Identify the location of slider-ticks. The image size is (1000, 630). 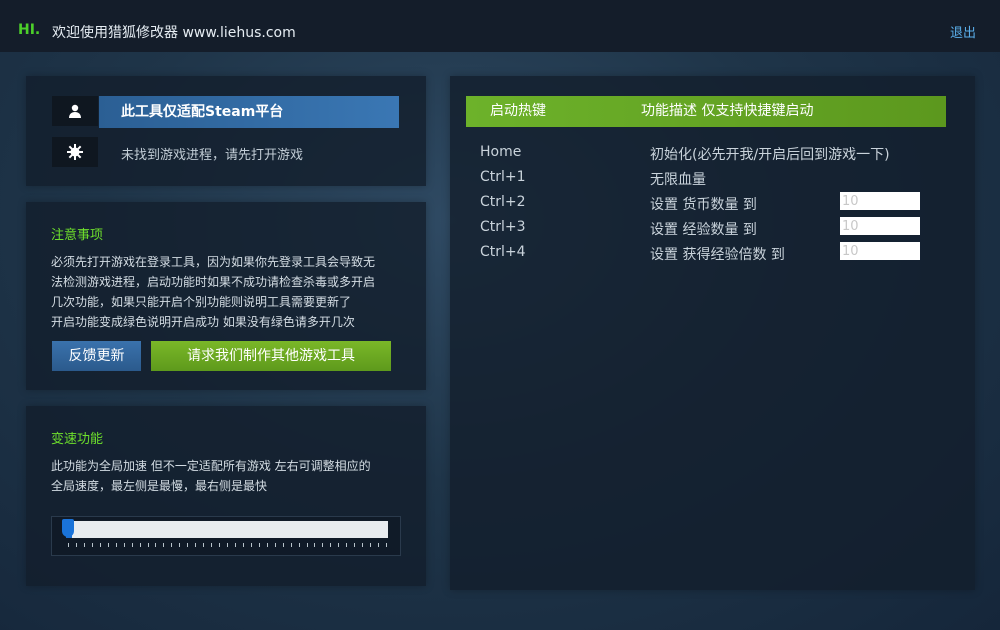
(227, 546).